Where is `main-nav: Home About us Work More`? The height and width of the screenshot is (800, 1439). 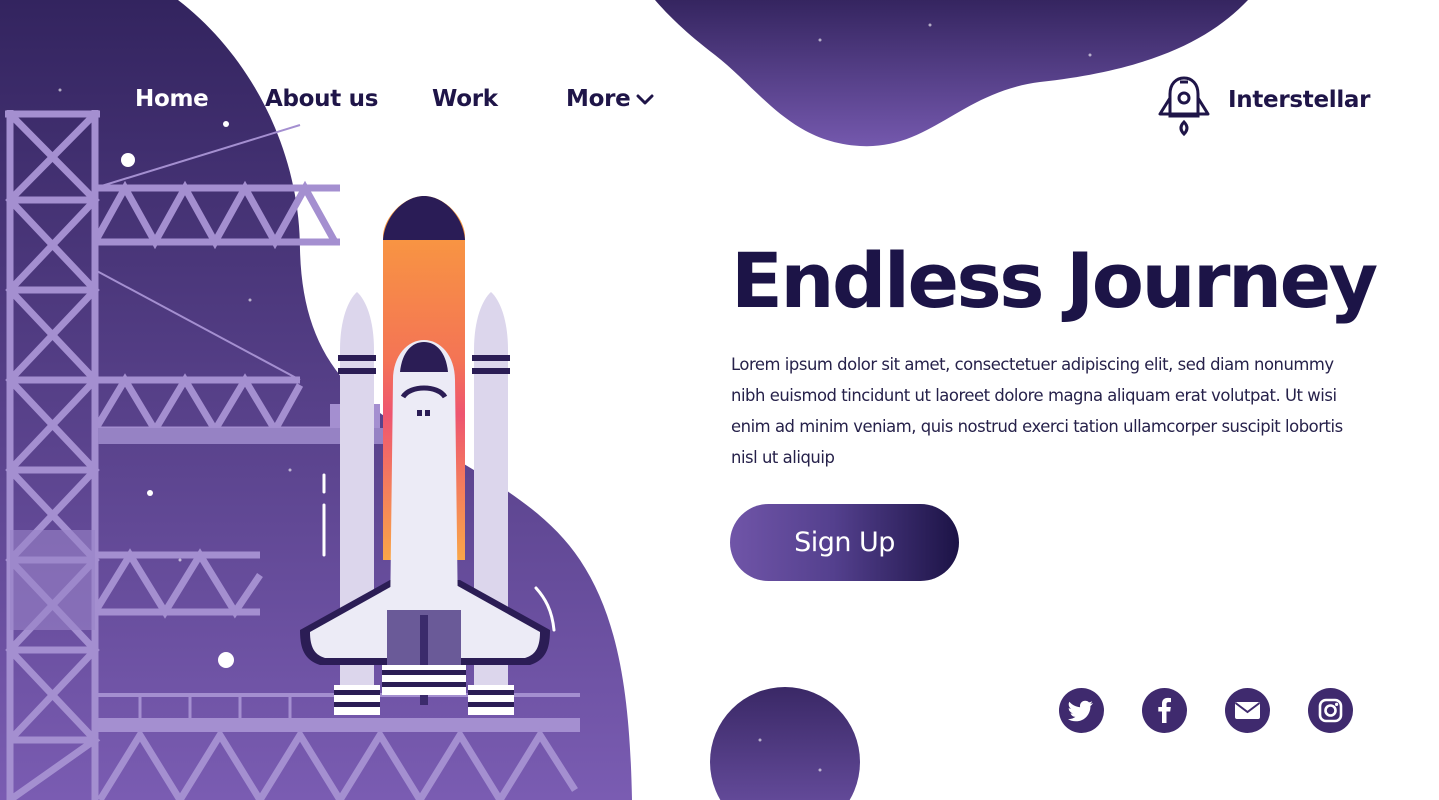
main-nav: Home About us Work More is located at coordinates (719, 106).